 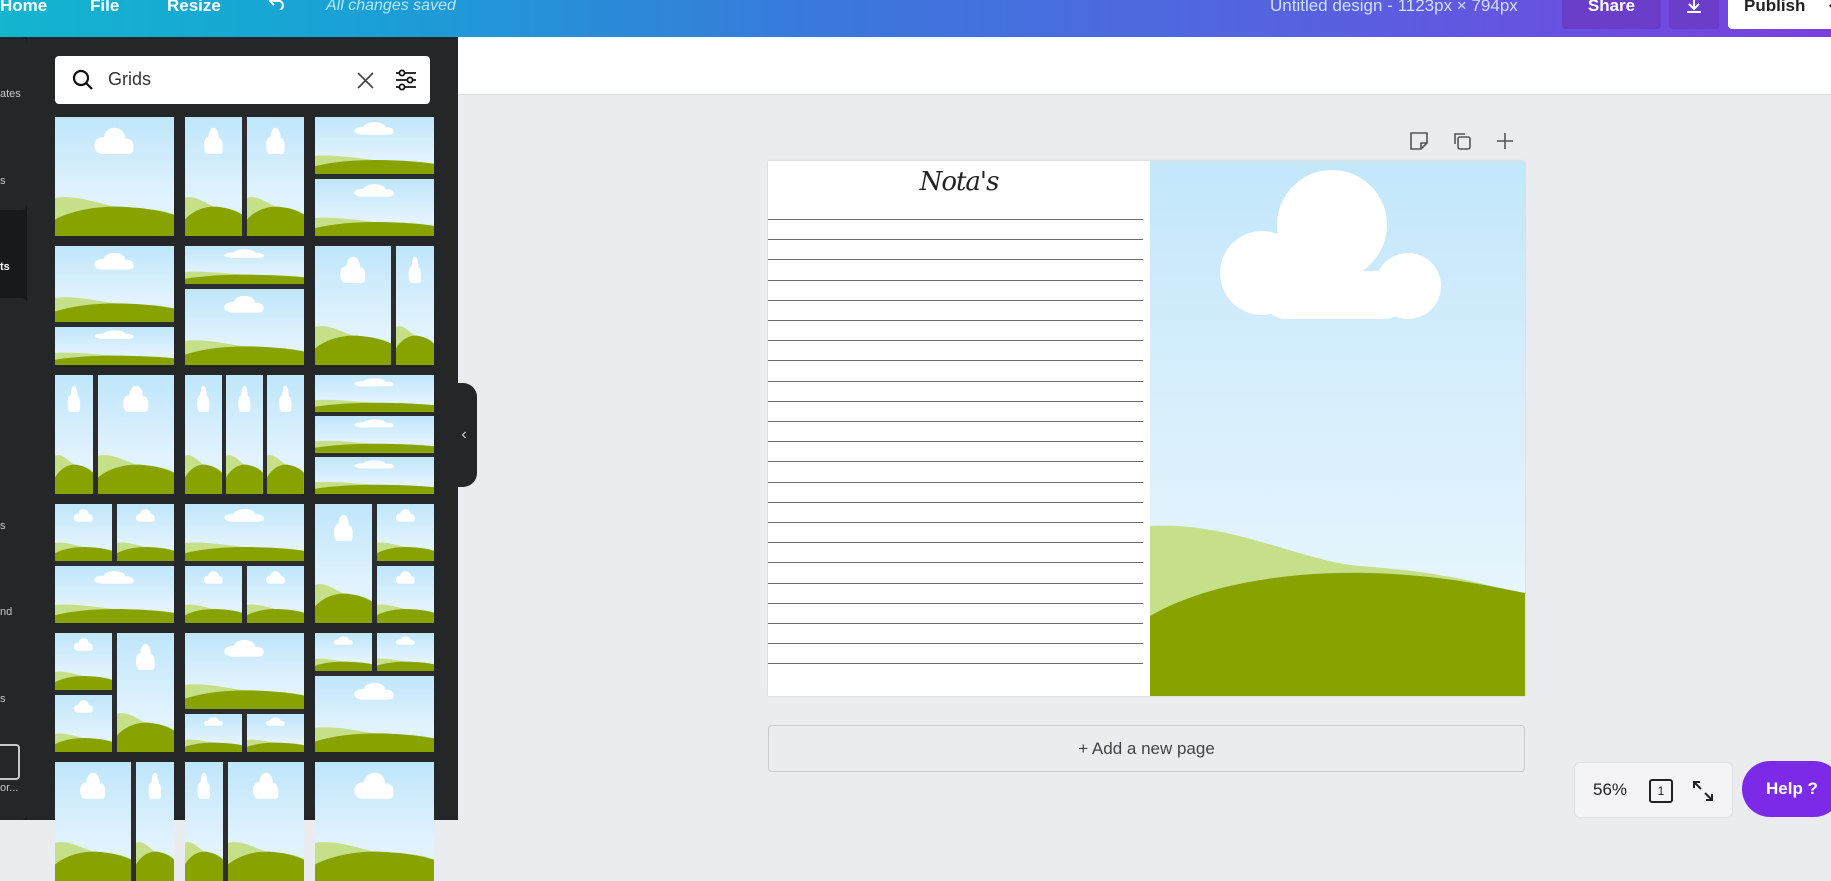 I want to click on publish-button: Publish ⌄, so click(x=1779, y=14).